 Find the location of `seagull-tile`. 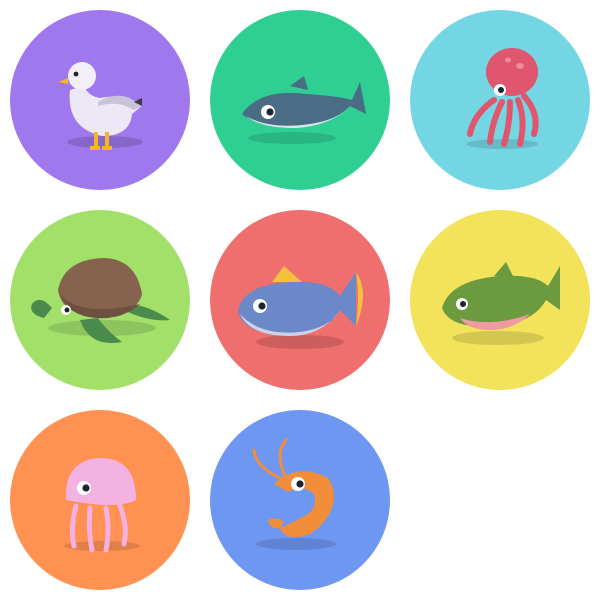

seagull-tile is located at coordinates (100, 100).